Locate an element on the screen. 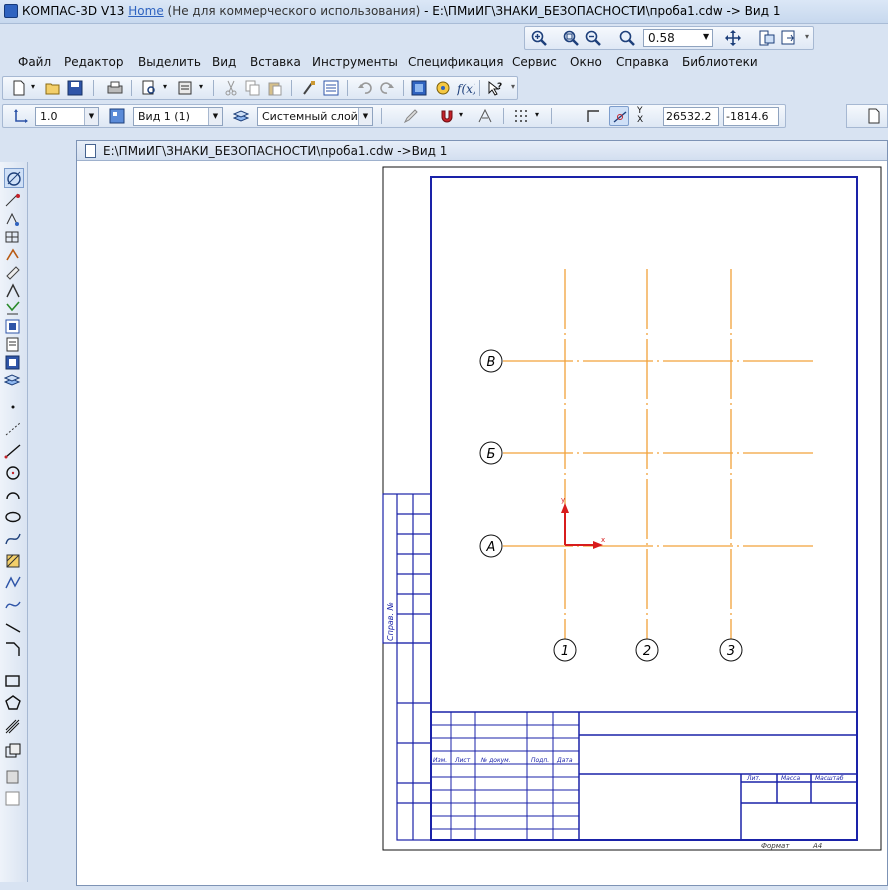 This screenshot has height=890, width=888. point-icon is located at coordinates (14, 408).